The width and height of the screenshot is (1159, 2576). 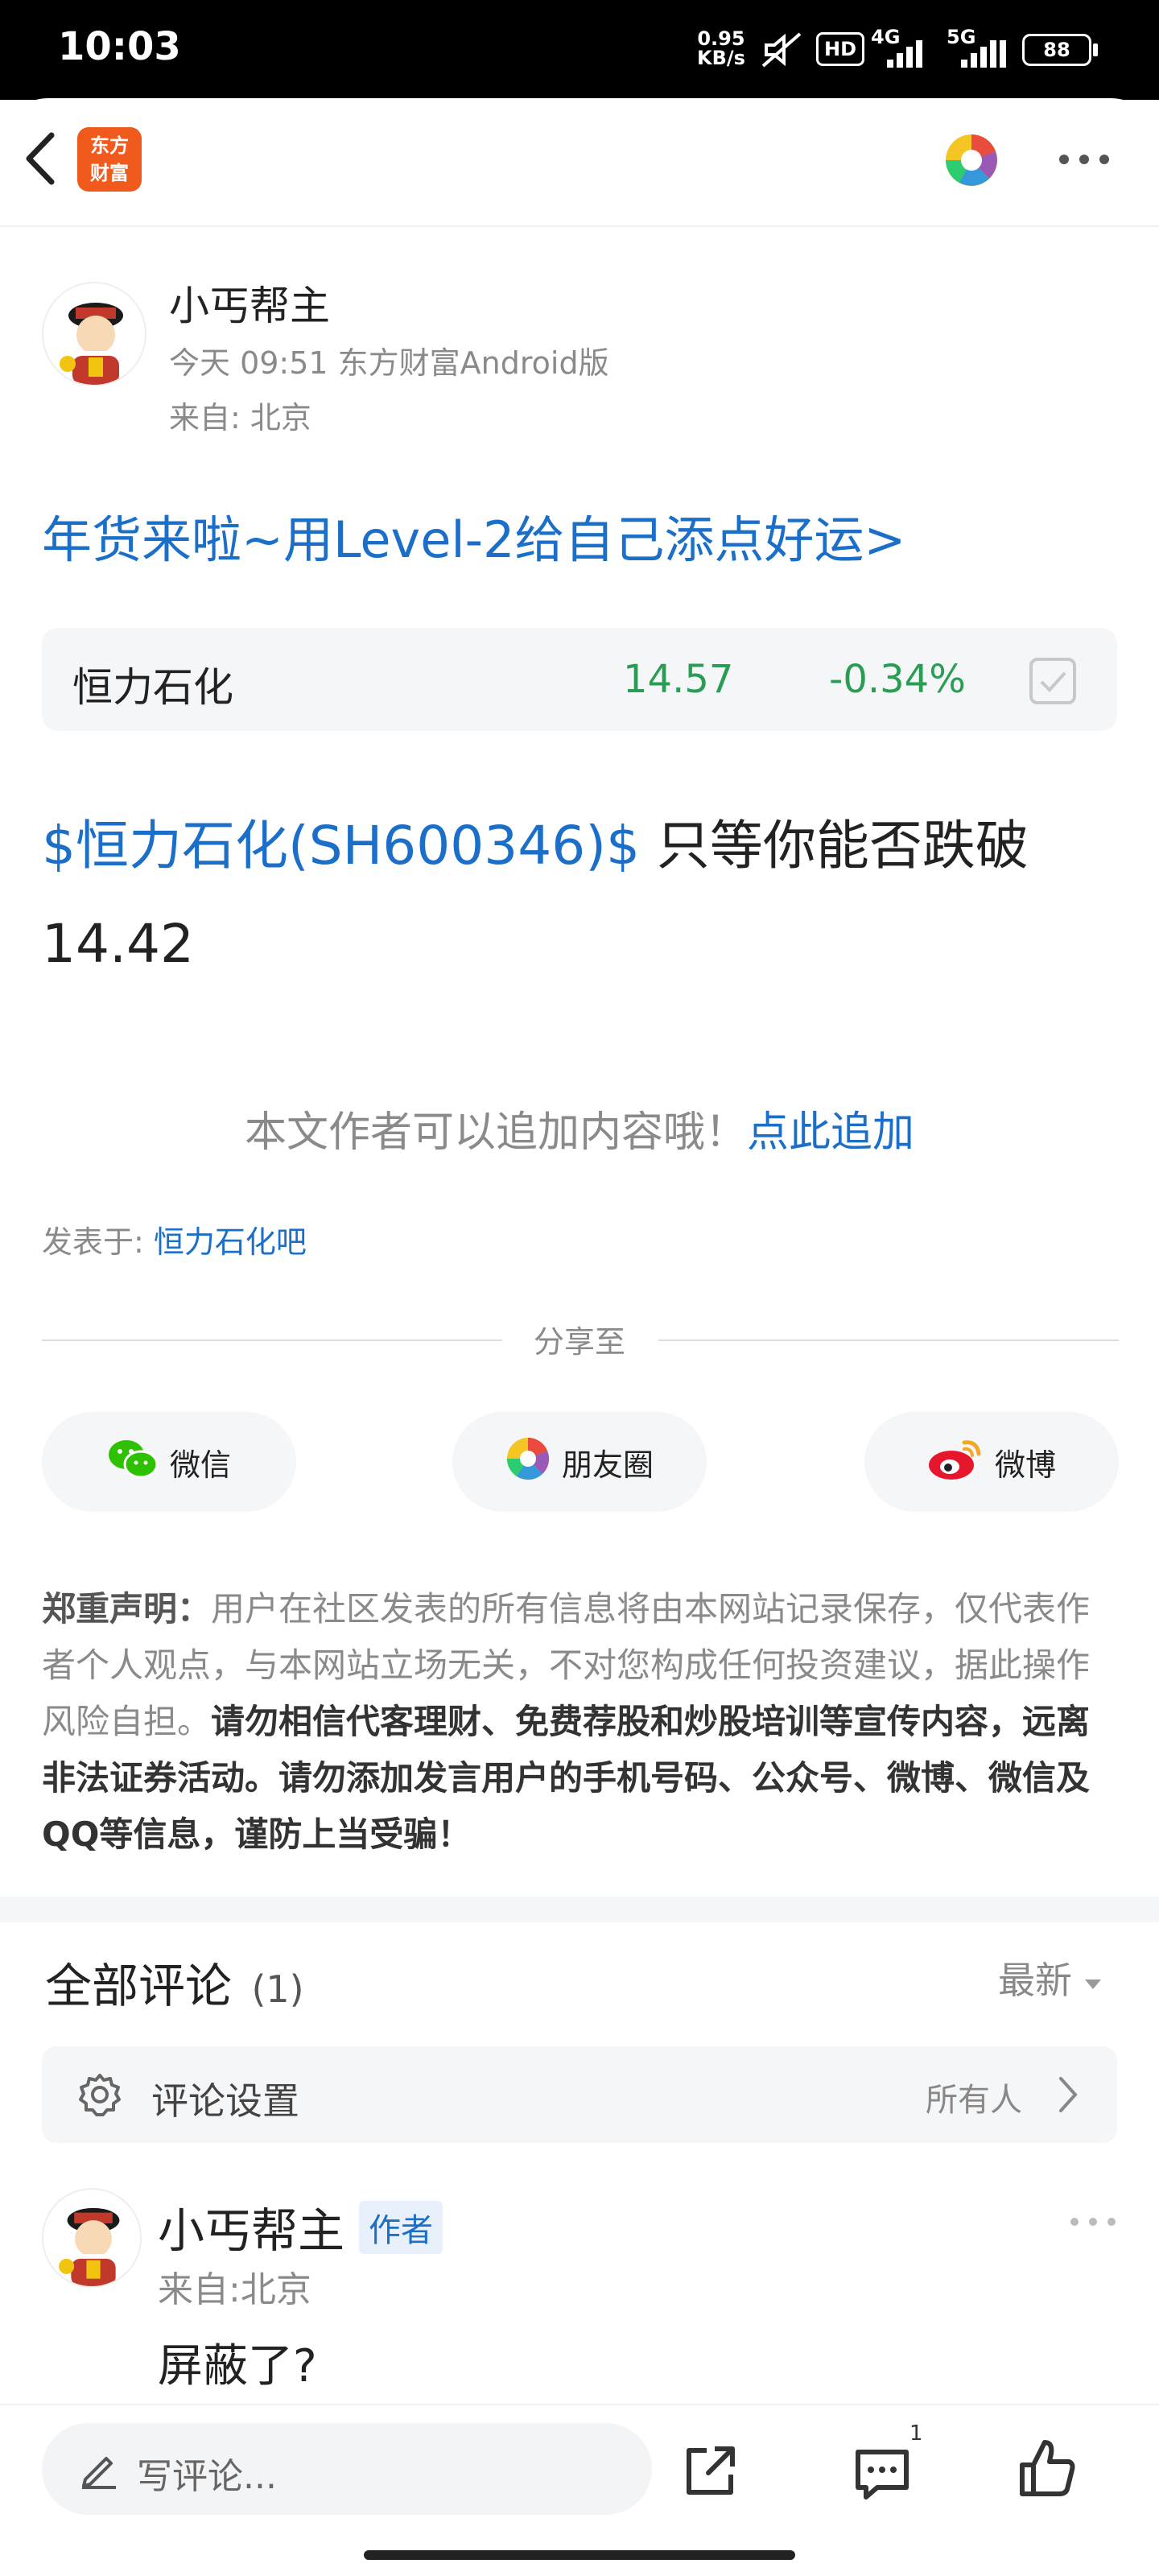 What do you see at coordinates (234, 2289) in the screenshot?
I see `comment-location: 来自:北京` at bounding box center [234, 2289].